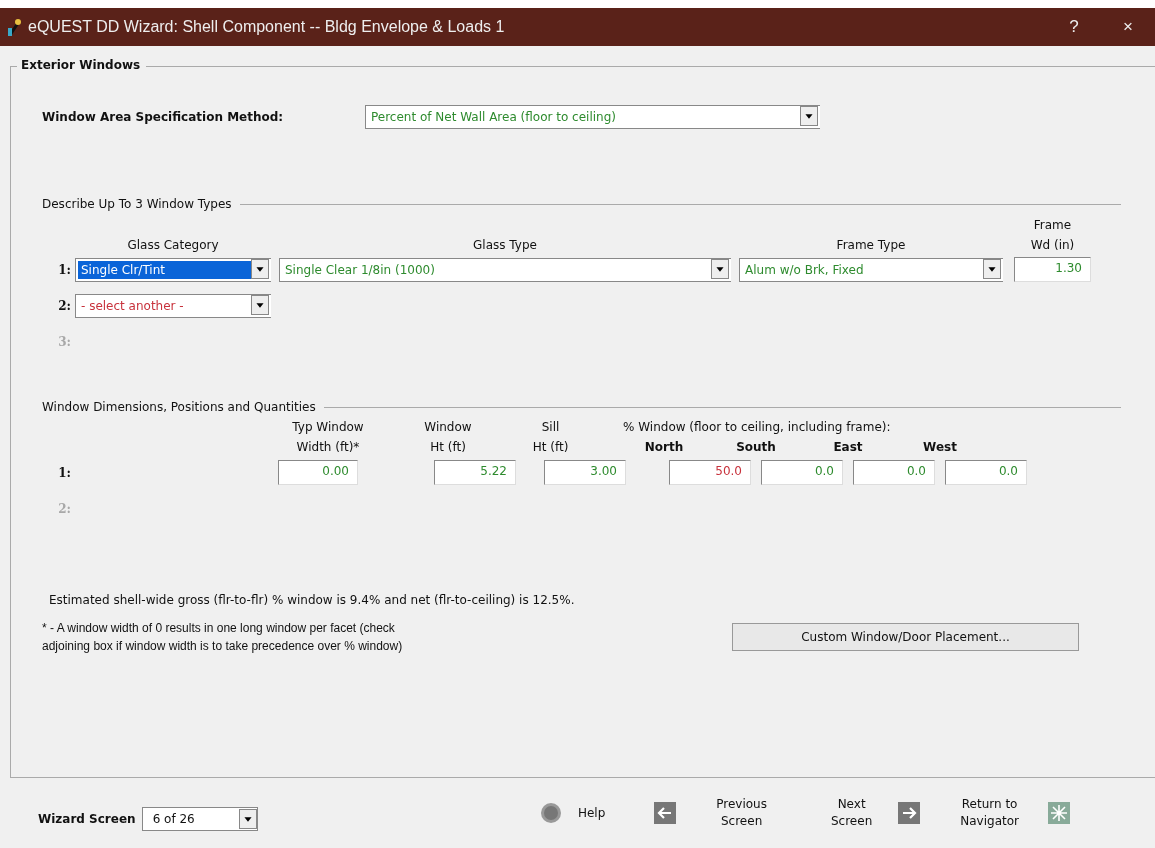 The image size is (1155, 848). What do you see at coordinates (591, 813) in the screenshot?
I see `help-link: Help` at bounding box center [591, 813].